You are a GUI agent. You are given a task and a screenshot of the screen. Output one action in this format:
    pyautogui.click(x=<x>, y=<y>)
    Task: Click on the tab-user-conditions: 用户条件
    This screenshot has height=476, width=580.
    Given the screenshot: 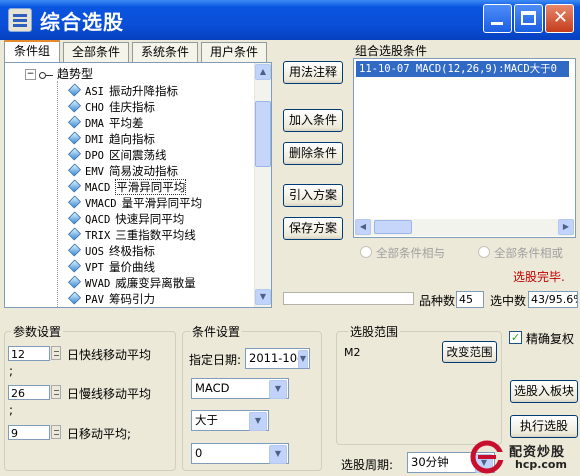 What is the action you would take?
    pyautogui.click(x=234, y=52)
    